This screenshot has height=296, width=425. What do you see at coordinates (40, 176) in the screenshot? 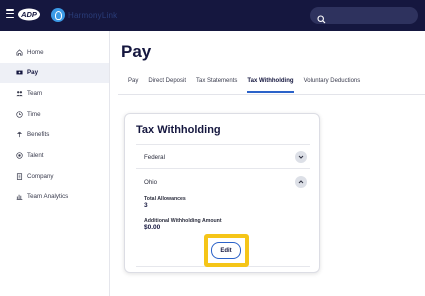
I see `sidebar-item-label: Company` at bounding box center [40, 176].